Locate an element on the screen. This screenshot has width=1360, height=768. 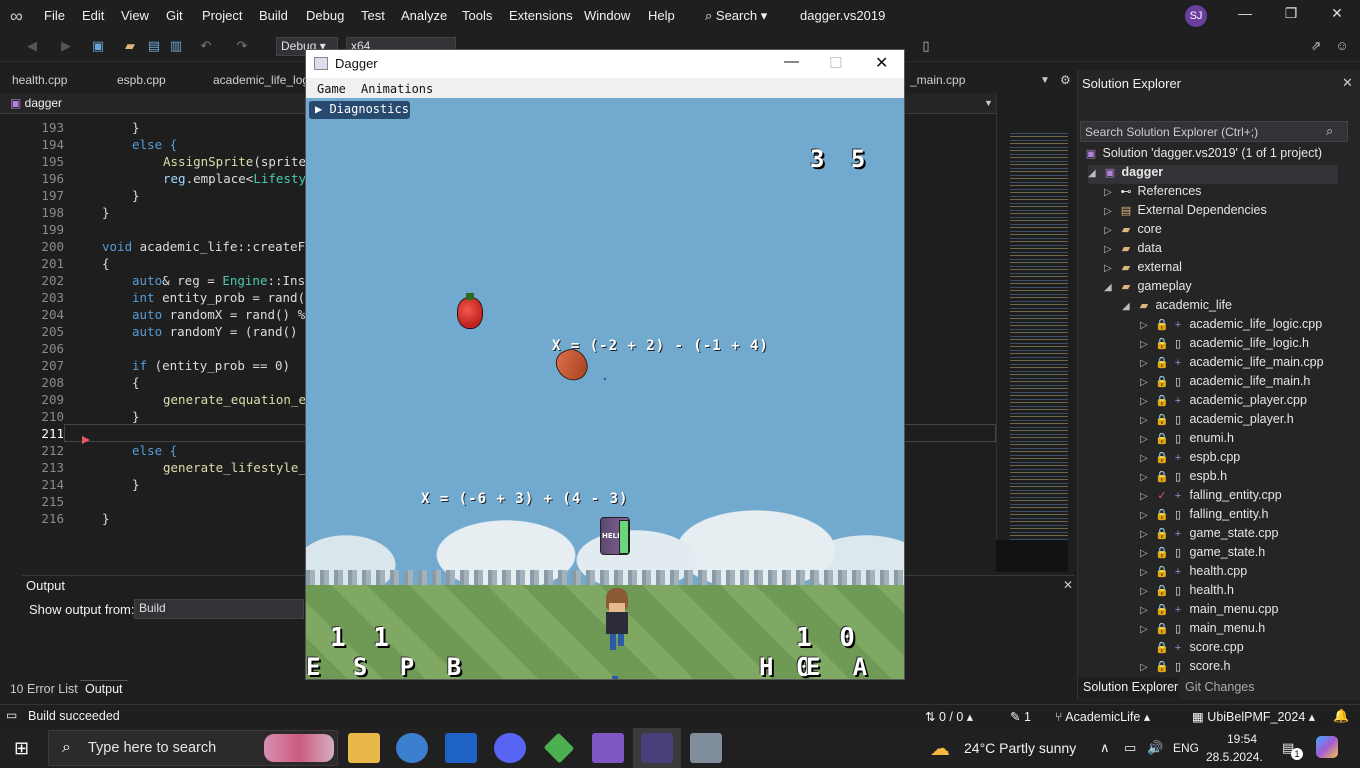
folder-data: ▷ ▰ data is located at coordinates (1133, 250).